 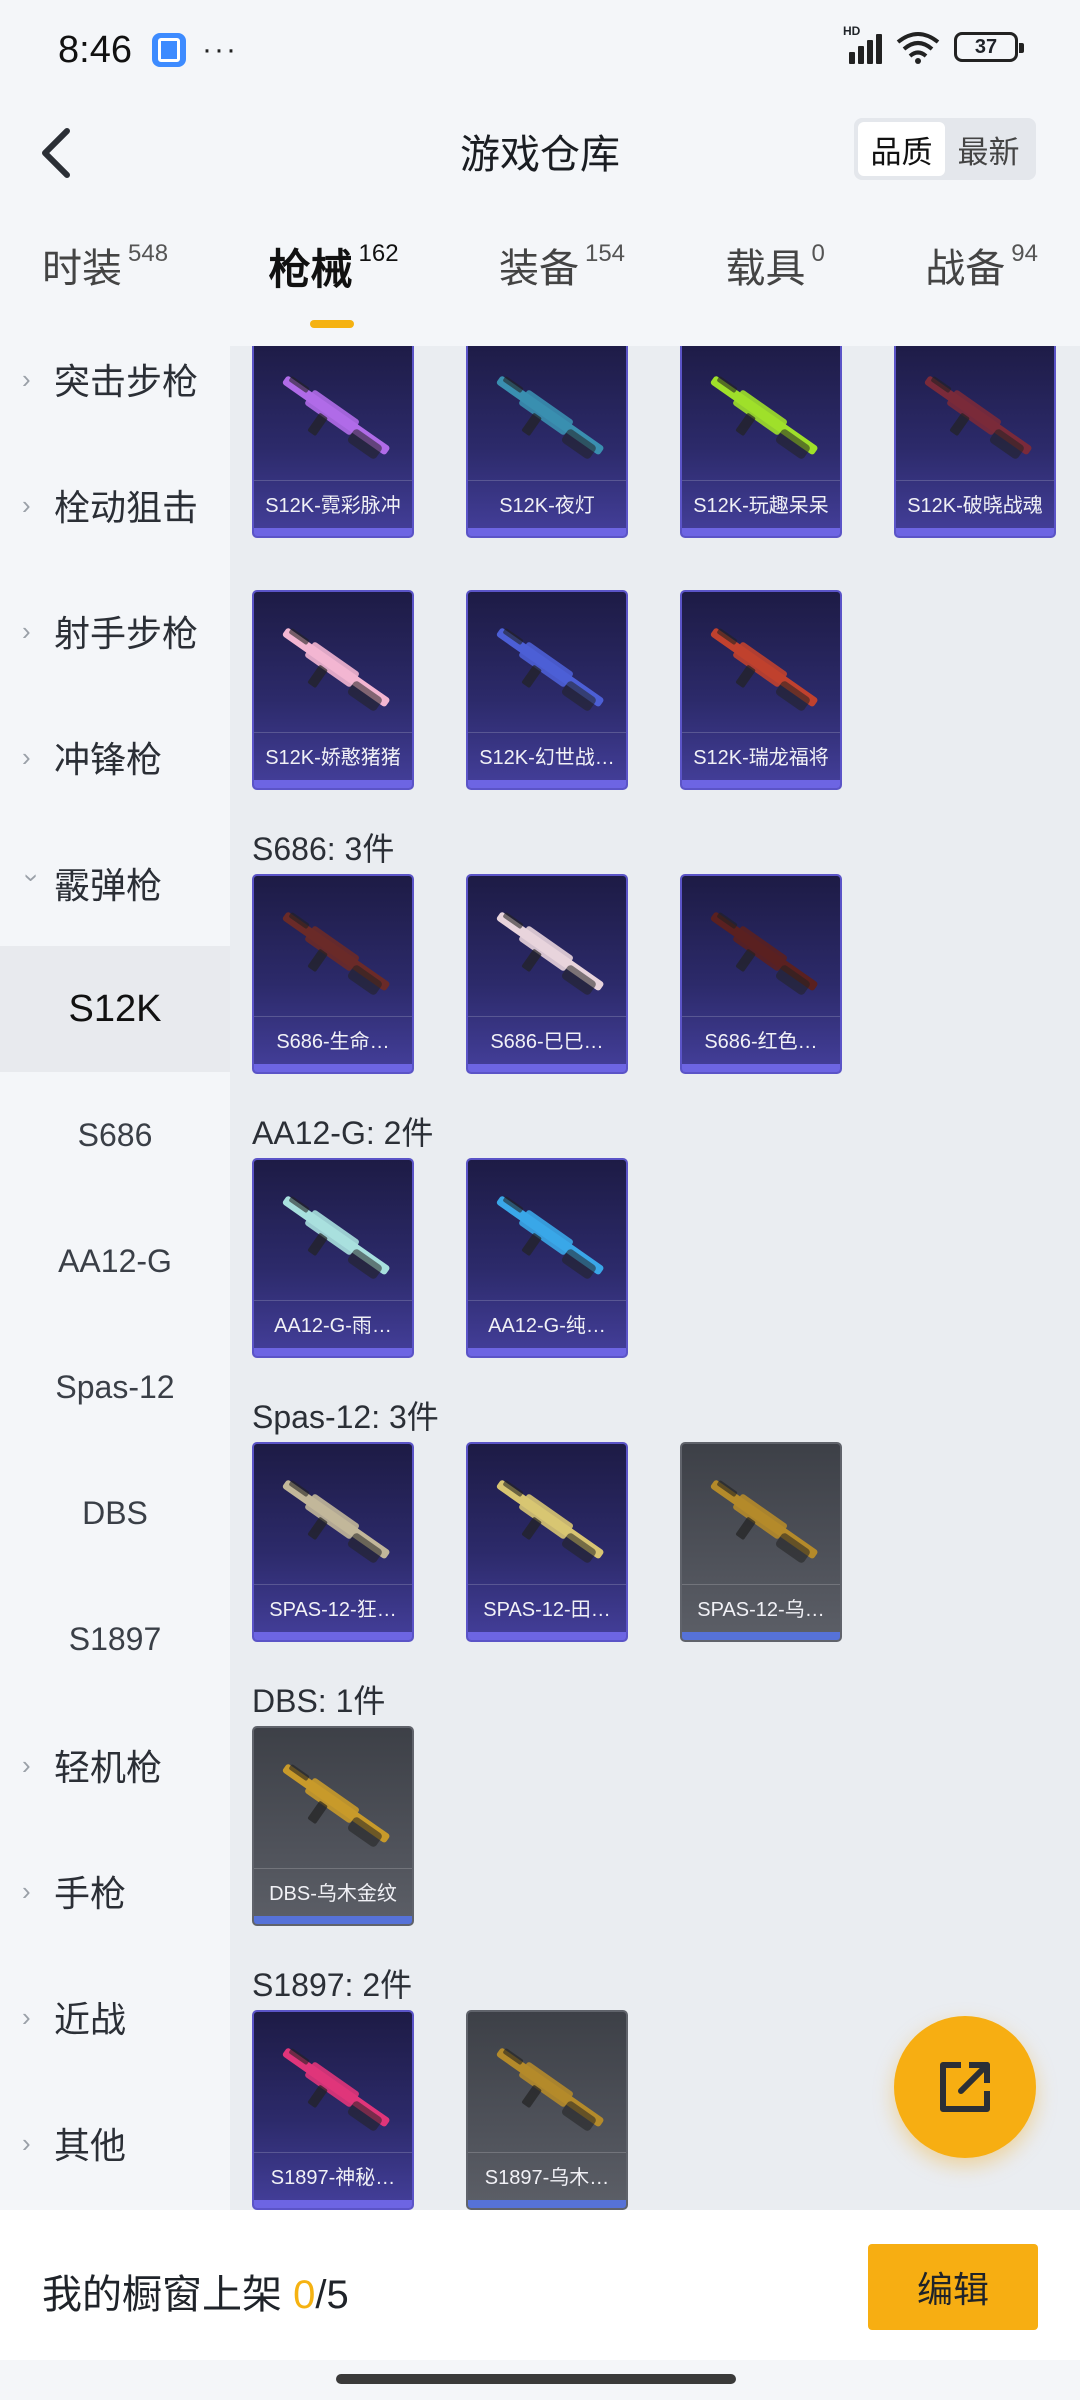 I want to click on showcase-label: 我的橱窗上架, so click(x=168, y=2295).